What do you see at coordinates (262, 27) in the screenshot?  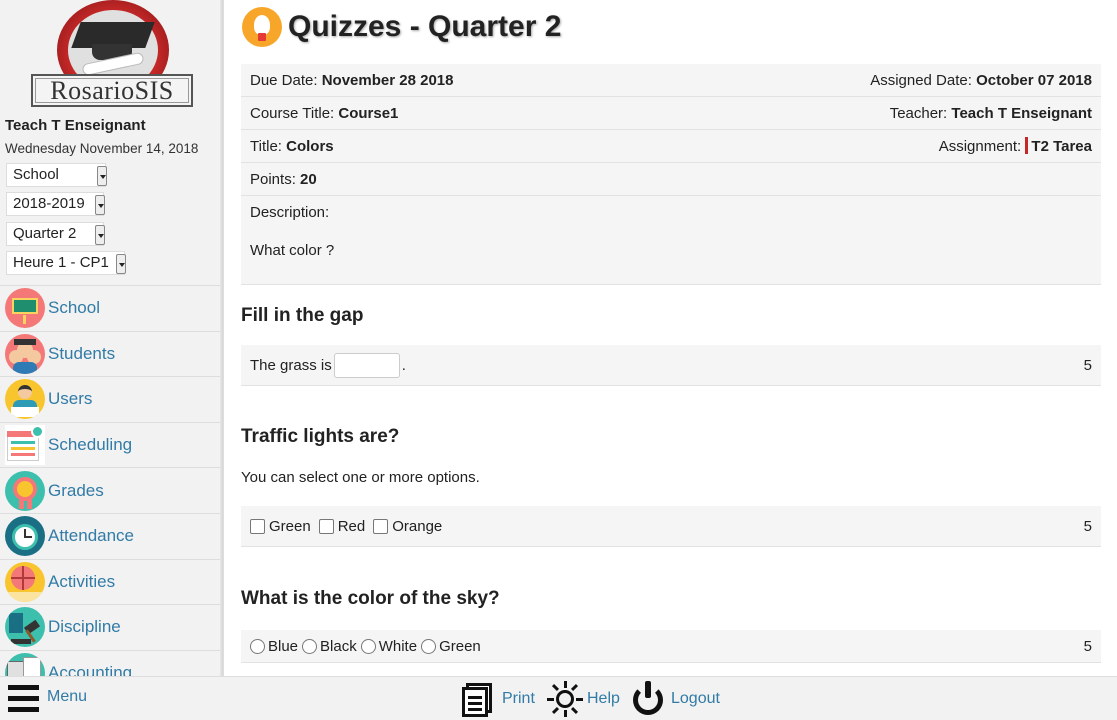 I see `quiz-lightbulb-icon` at bounding box center [262, 27].